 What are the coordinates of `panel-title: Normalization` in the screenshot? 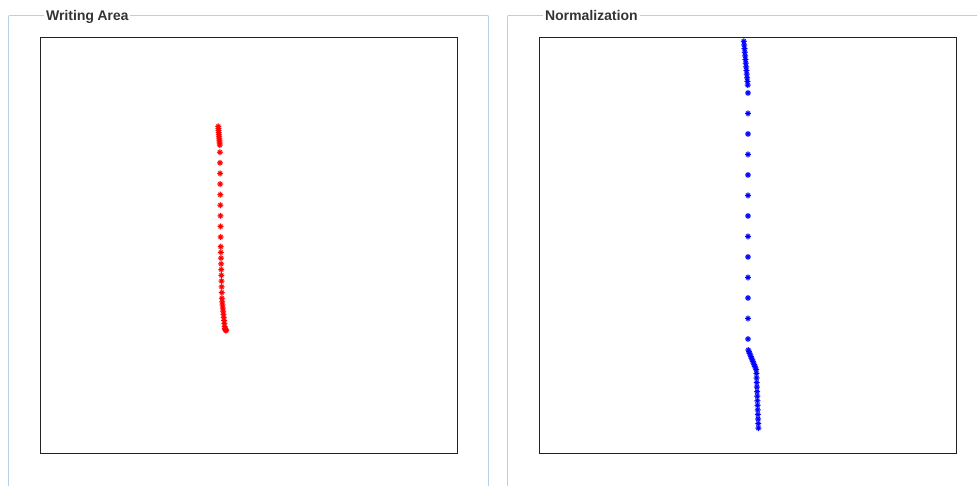 It's located at (591, 15).